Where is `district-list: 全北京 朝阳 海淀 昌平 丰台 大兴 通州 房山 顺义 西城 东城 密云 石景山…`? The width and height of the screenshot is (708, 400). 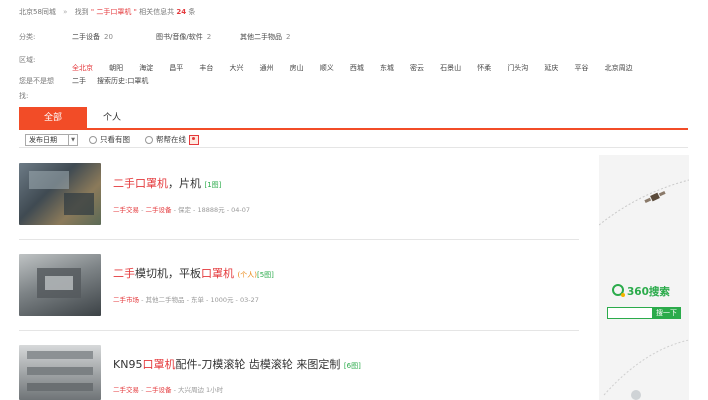
district-list: 全北京 朝阳 海淀 昌平 丰台 大兴 通州 房山 顺义 西城 东城 密云 石景山… is located at coordinates (358, 64).